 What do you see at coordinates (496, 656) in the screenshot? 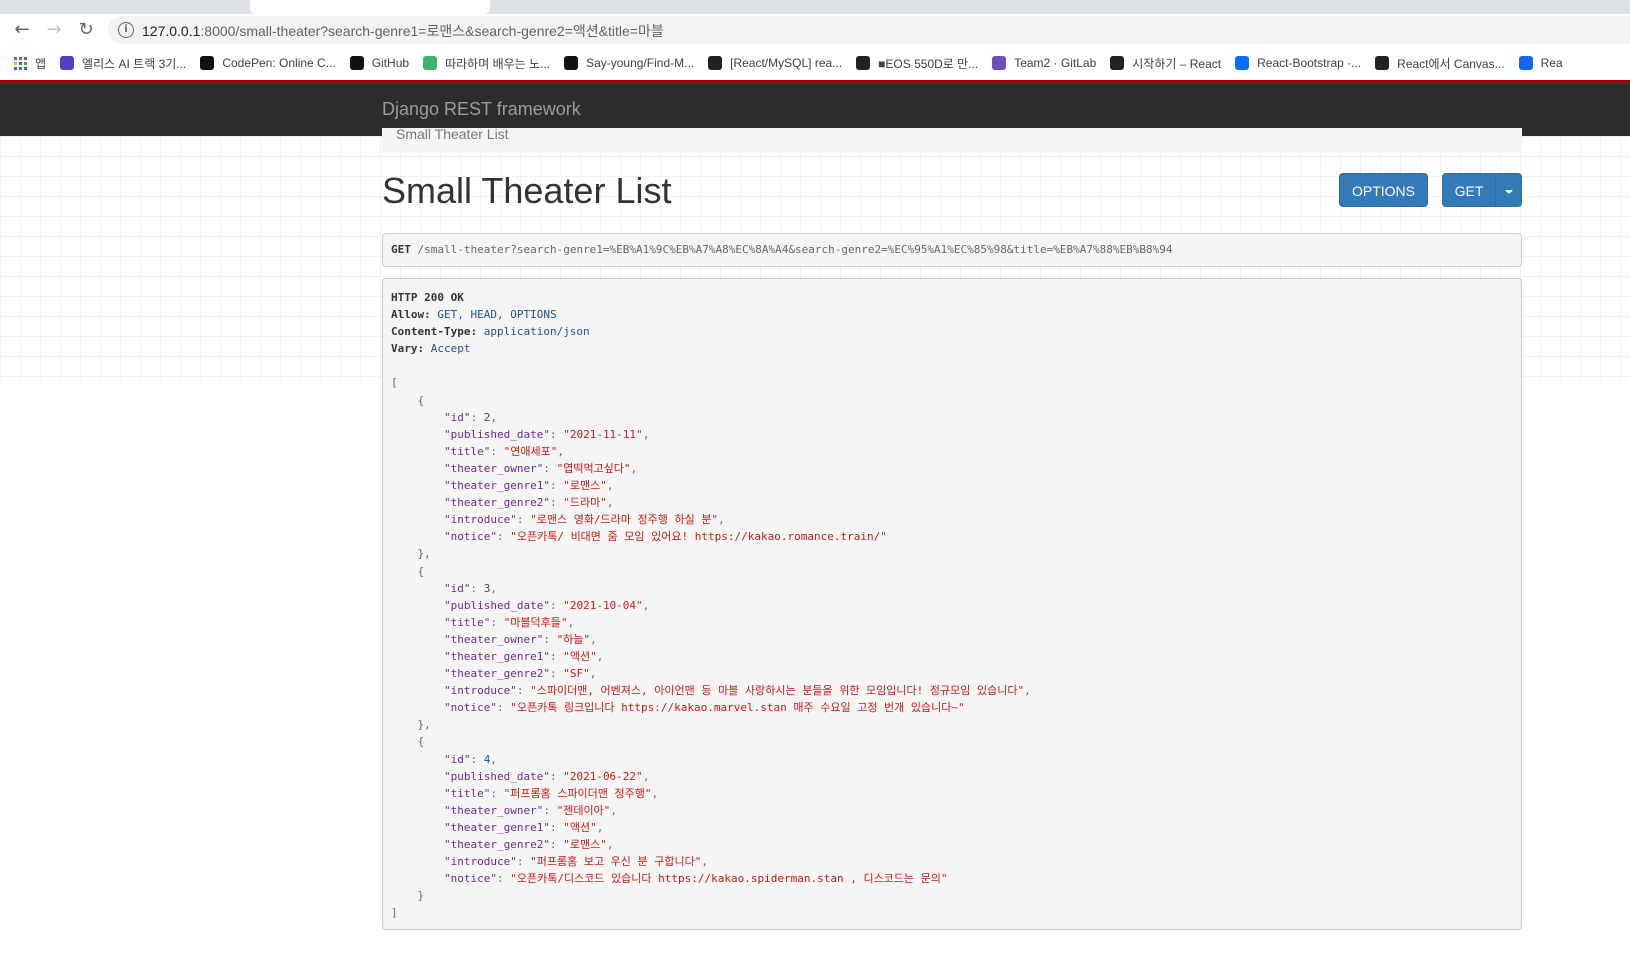
I see `json-key: "theater_genre1"` at bounding box center [496, 656].